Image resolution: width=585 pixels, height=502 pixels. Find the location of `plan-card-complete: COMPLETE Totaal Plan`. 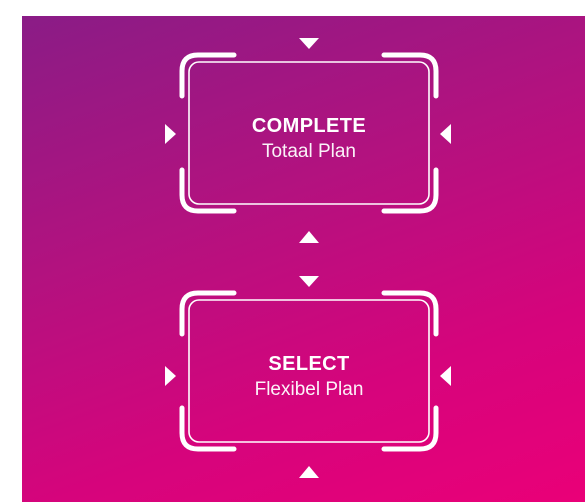

plan-card-complete: COMPLETE Totaal Plan is located at coordinates (309, 133).